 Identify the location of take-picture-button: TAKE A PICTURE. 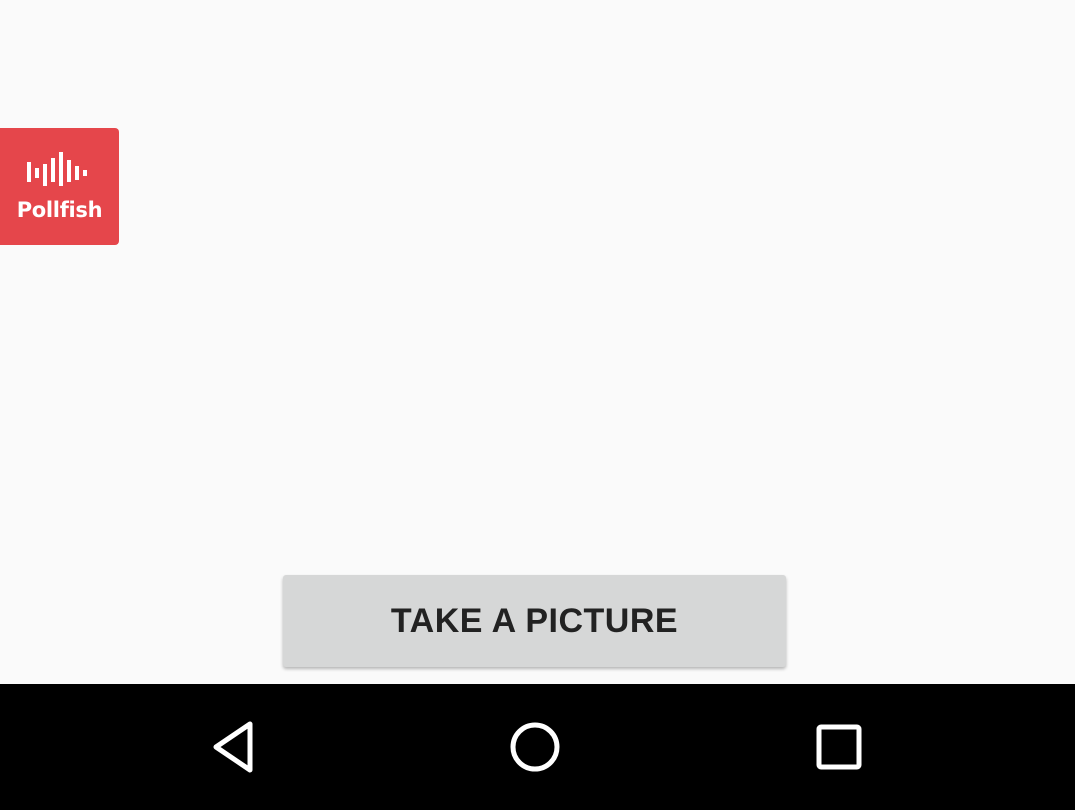
(534, 621).